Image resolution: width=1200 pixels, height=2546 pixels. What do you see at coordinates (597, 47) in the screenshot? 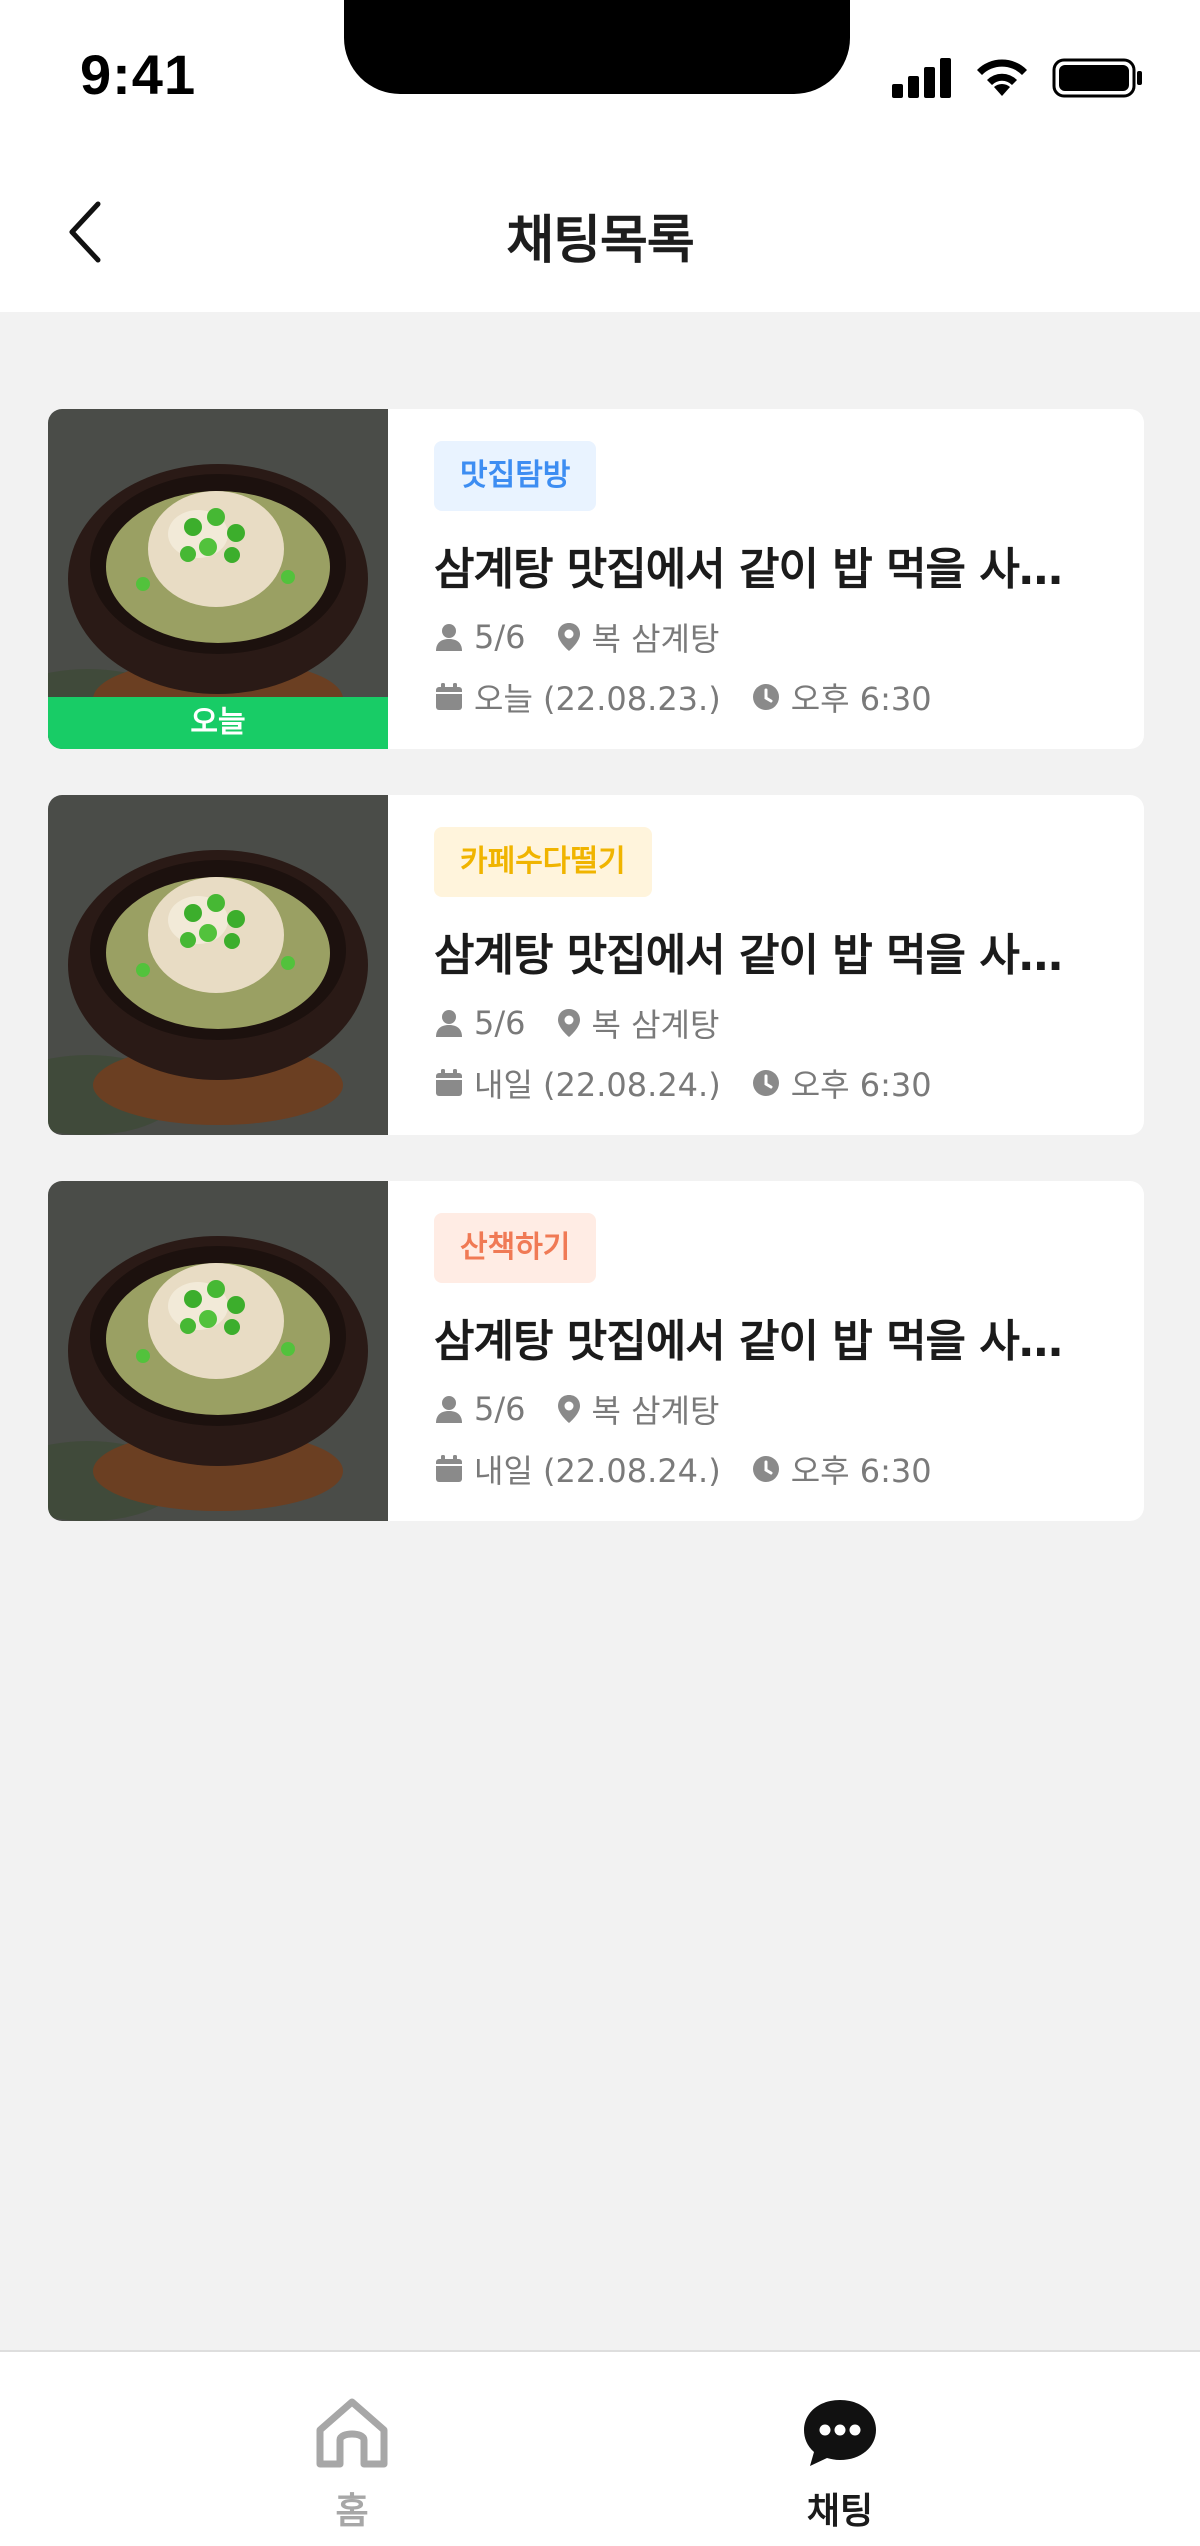
I see `device-notch` at bounding box center [597, 47].